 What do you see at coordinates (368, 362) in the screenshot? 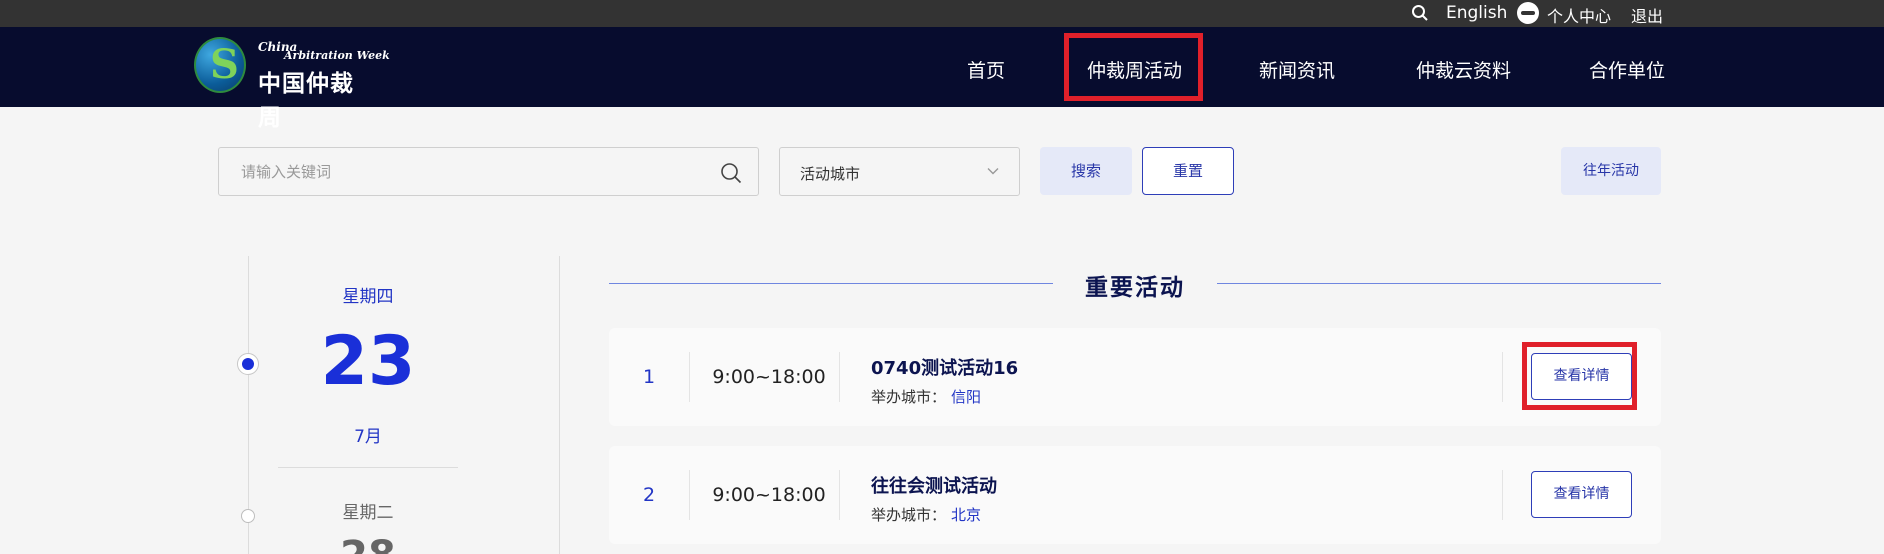
I see `date-day: 23` at bounding box center [368, 362].